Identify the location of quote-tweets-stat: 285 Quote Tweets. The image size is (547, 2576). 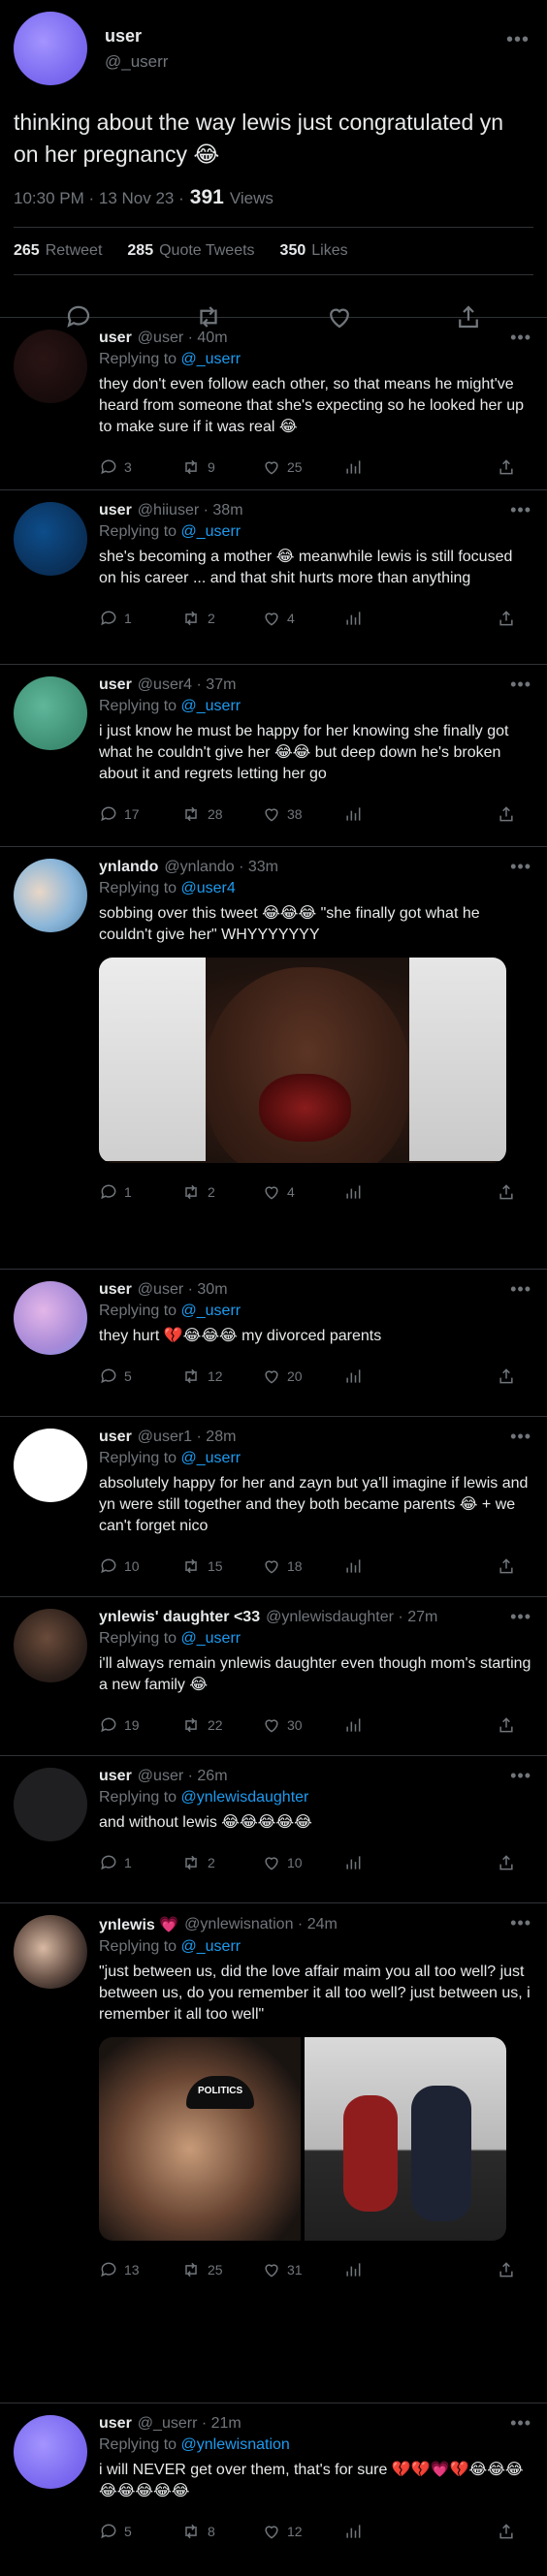
(190, 251).